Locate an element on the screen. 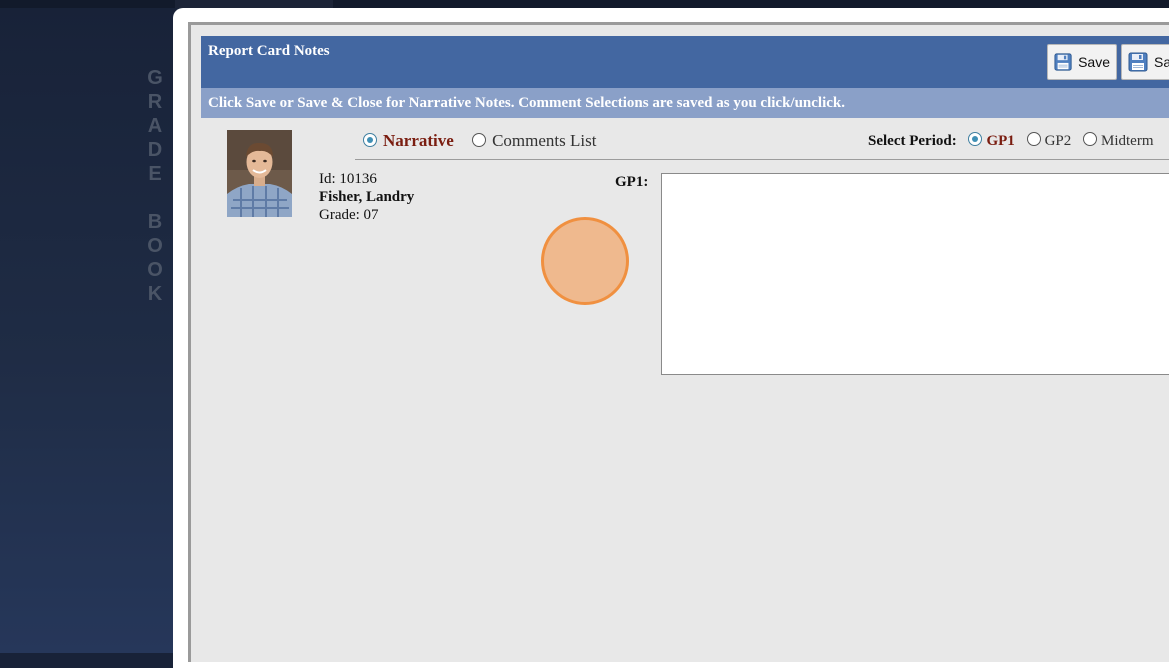  narrative-radio is located at coordinates (370, 140).